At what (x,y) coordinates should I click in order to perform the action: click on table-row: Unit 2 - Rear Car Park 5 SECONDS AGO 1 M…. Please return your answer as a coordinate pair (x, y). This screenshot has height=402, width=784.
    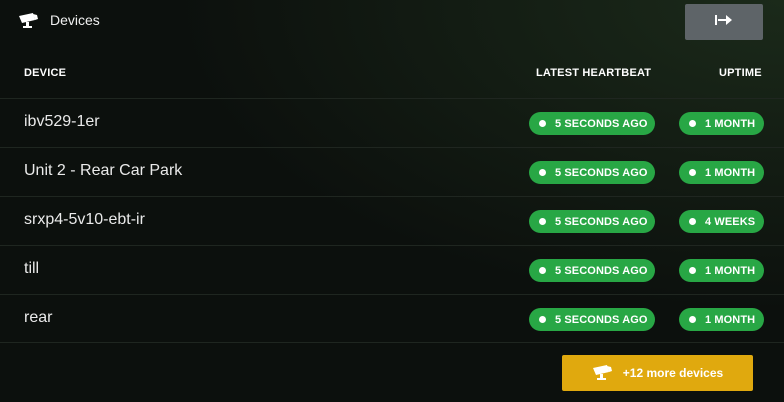
    Looking at the image, I should click on (392, 171).